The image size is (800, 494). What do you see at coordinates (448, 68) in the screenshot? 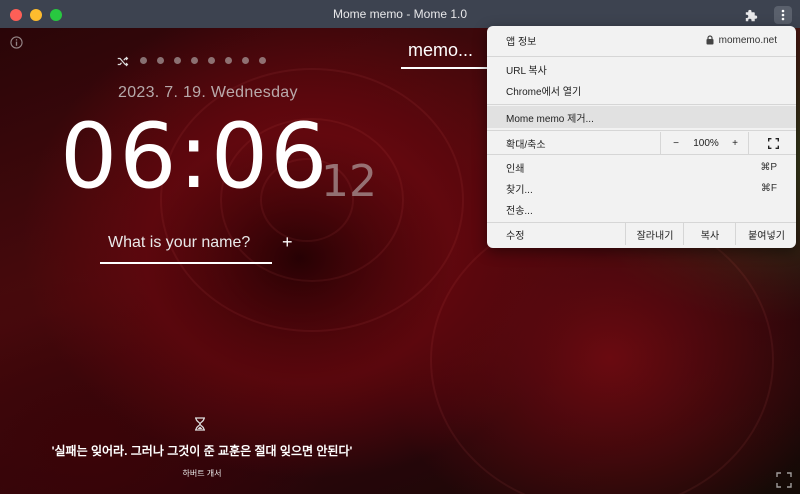
I see `memo-underline` at bounding box center [448, 68].